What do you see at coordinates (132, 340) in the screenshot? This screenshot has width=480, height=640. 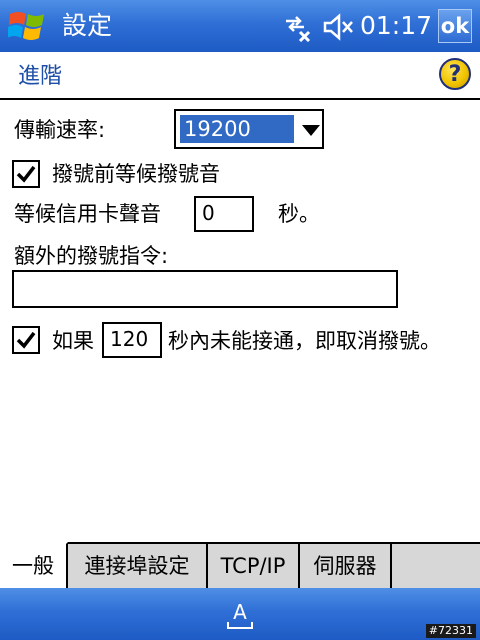 I see `cancel-call-input: 120` at bounding box center [132, 340].